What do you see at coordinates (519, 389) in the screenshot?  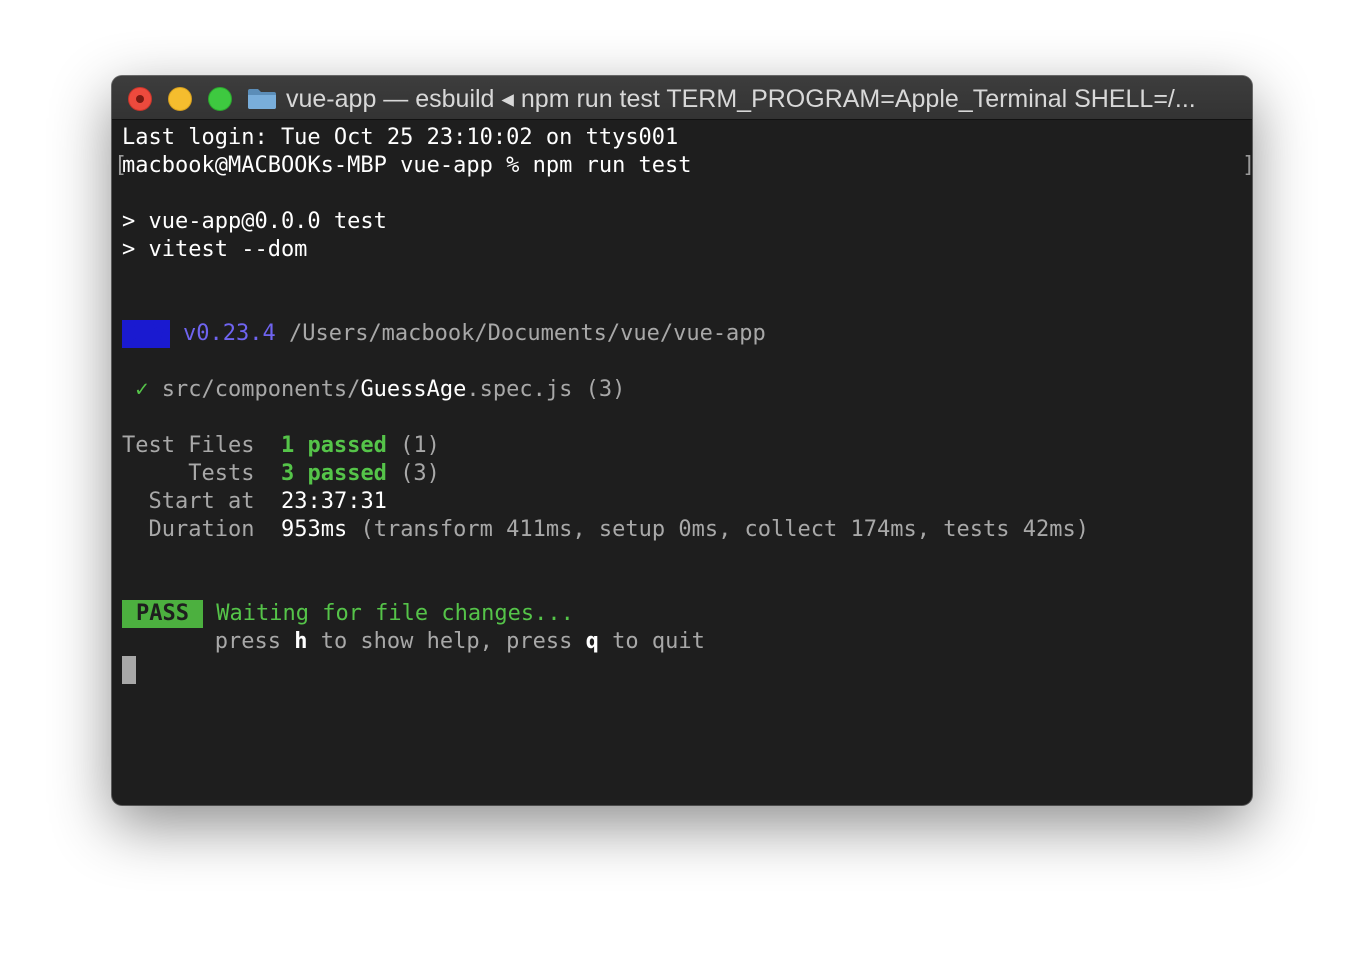 I see `spec-ext: .spec.js` at bounding box center [519, 389].